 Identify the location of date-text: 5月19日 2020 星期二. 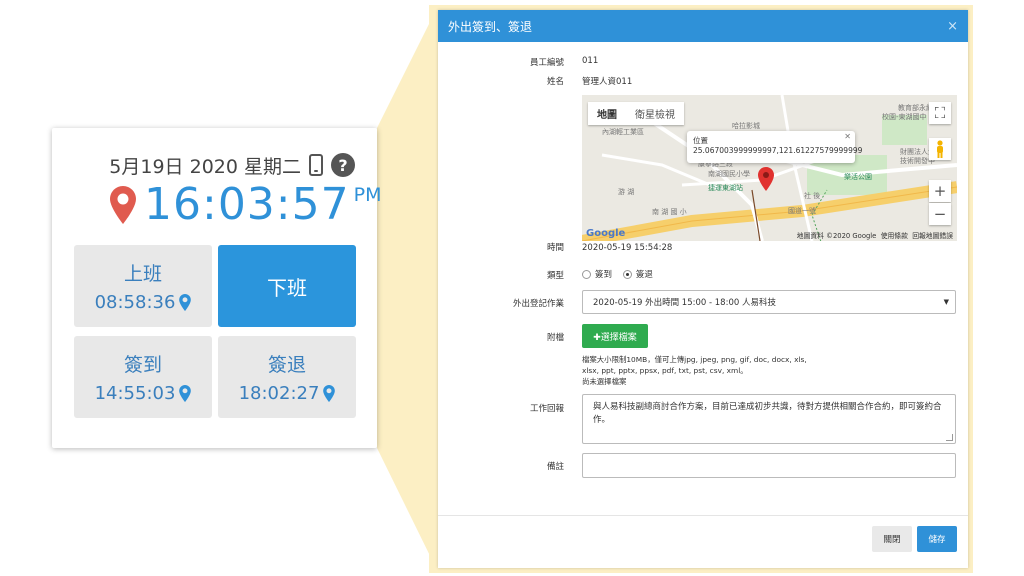
(205, 166).